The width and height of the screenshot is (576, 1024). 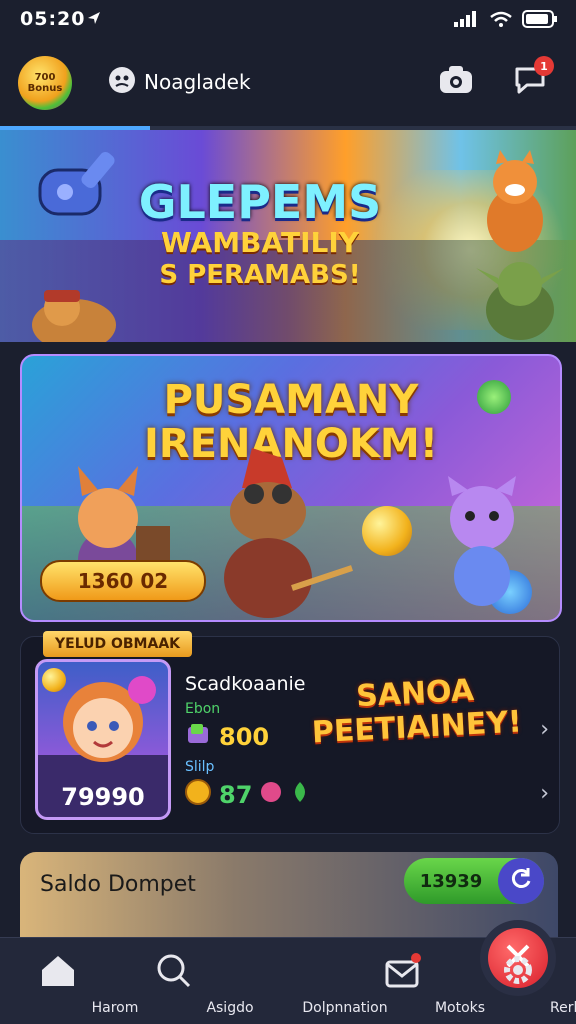 I want to click on search-icon, so click(x=173, y=972).